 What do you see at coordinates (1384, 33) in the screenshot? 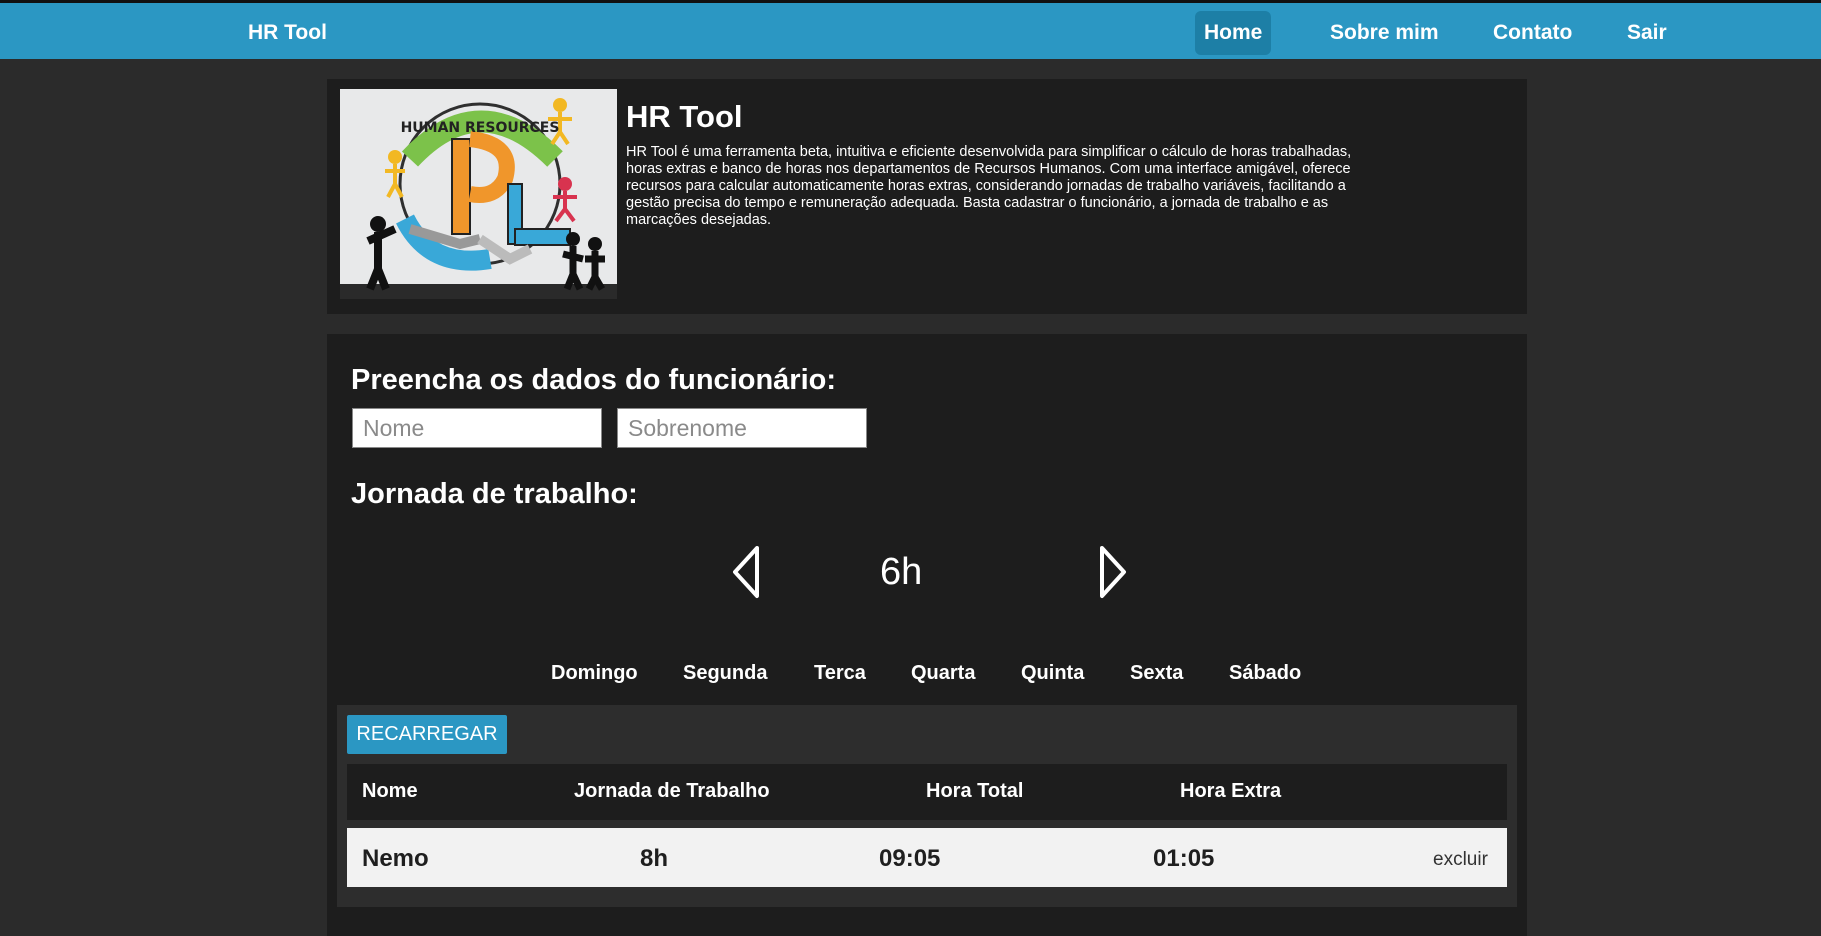
I see `nav-sobre-mim: Sobre mim` at bounding box center [1384, 33].